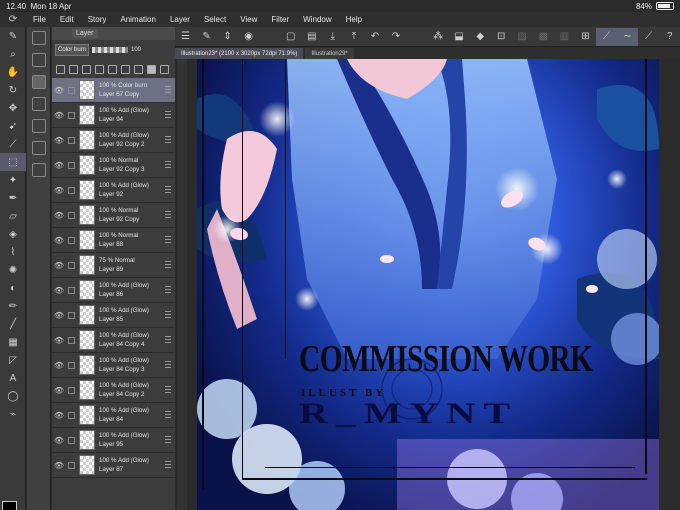 This screenshot has width=680, height=510. Describe the element at coordinates (113, 415) in the screenshot. I see `layer-row: 👁 100 % Add (Glow) Layer 84` at that location.